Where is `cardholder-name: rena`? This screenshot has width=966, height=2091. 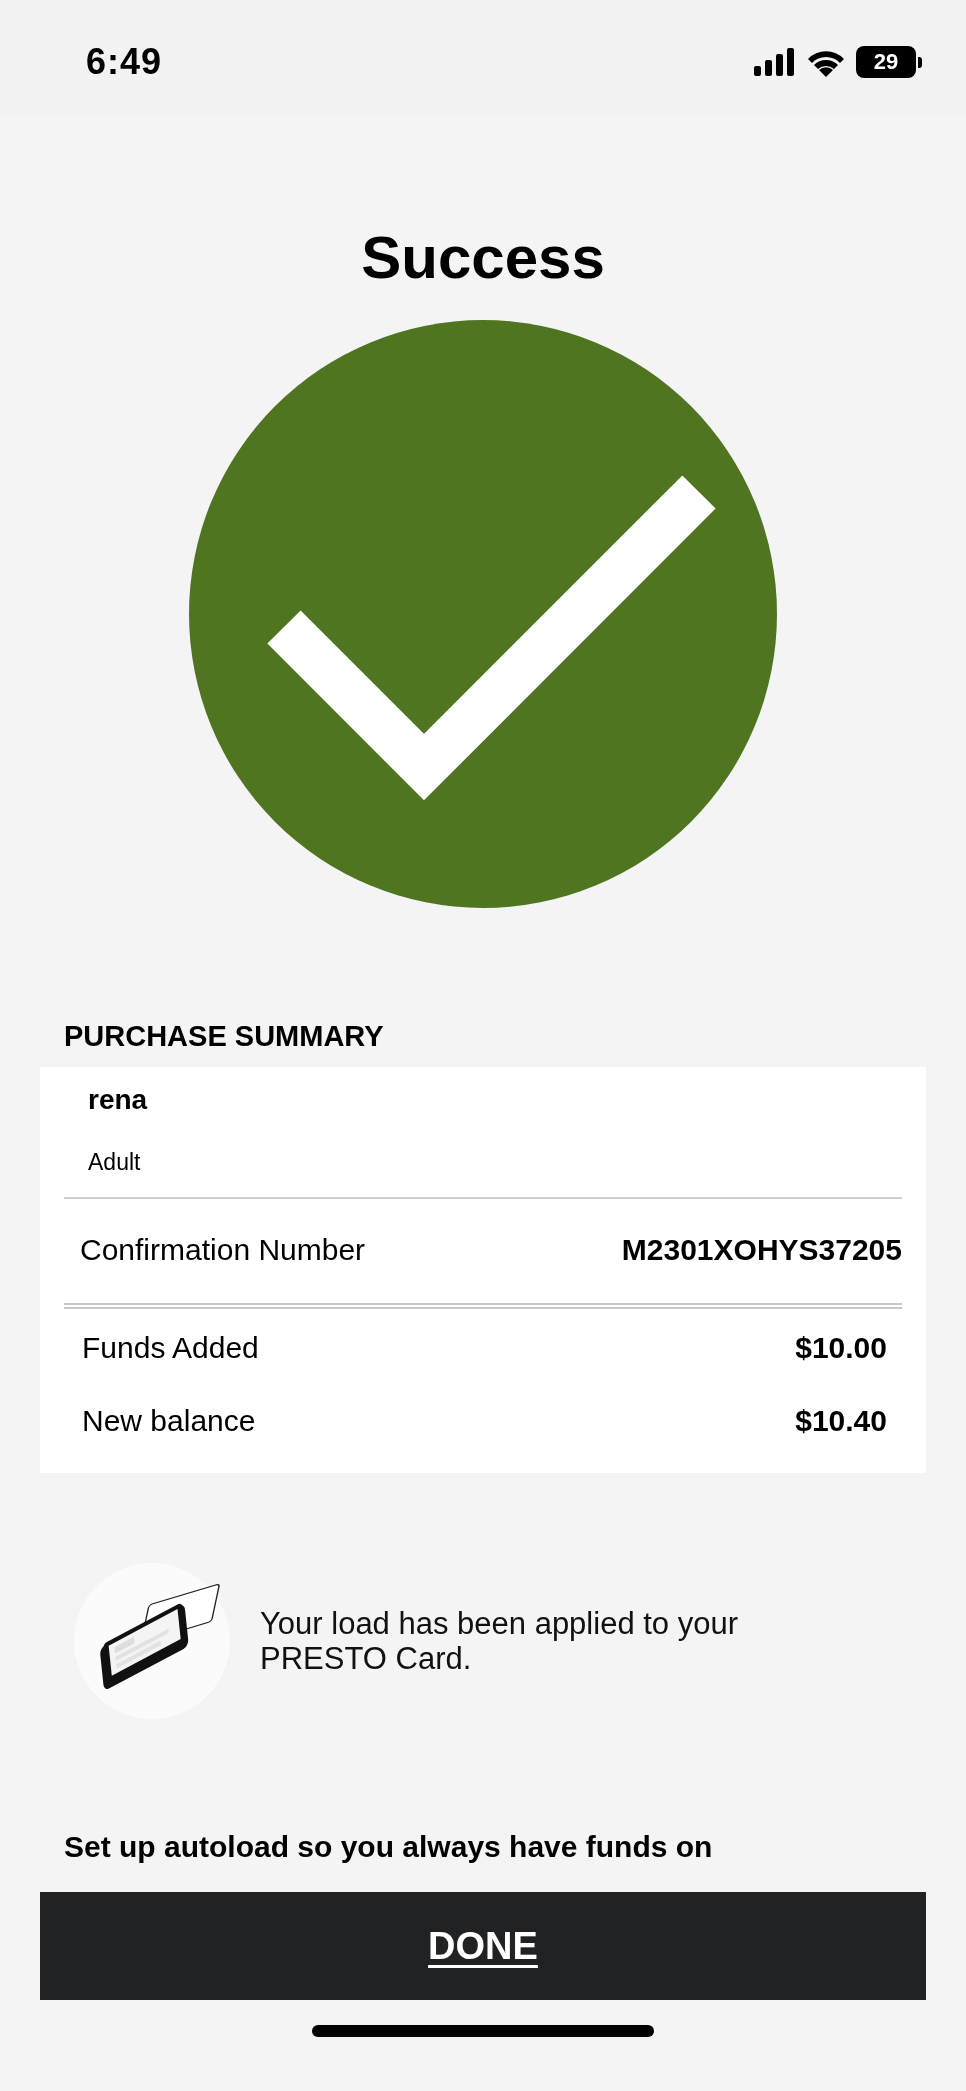
cardholder-name: rena is located at coordinates (118, 1100).